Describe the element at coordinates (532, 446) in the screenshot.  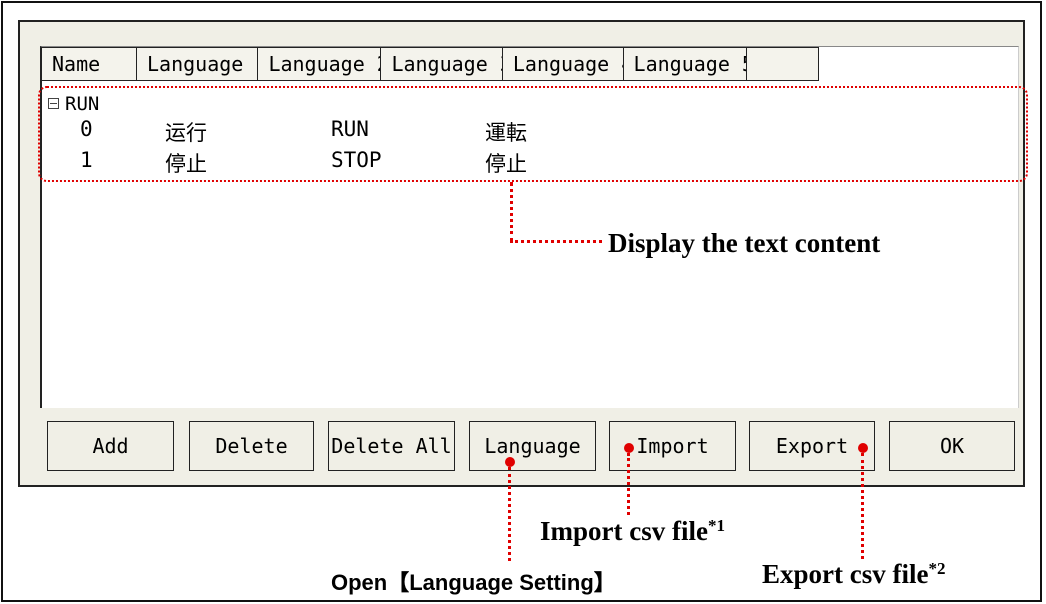
I see `language-button: Language` at that location.